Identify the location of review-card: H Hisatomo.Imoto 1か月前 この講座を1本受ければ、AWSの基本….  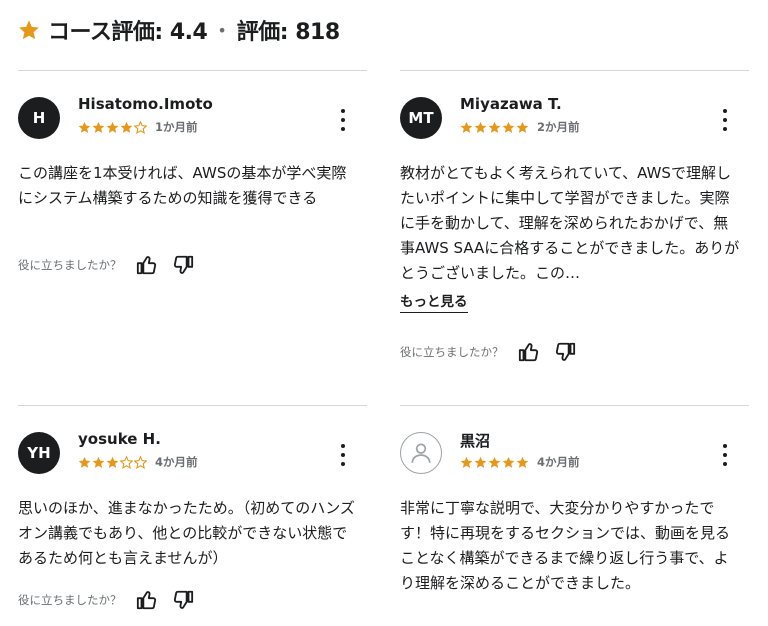
(192, 172).